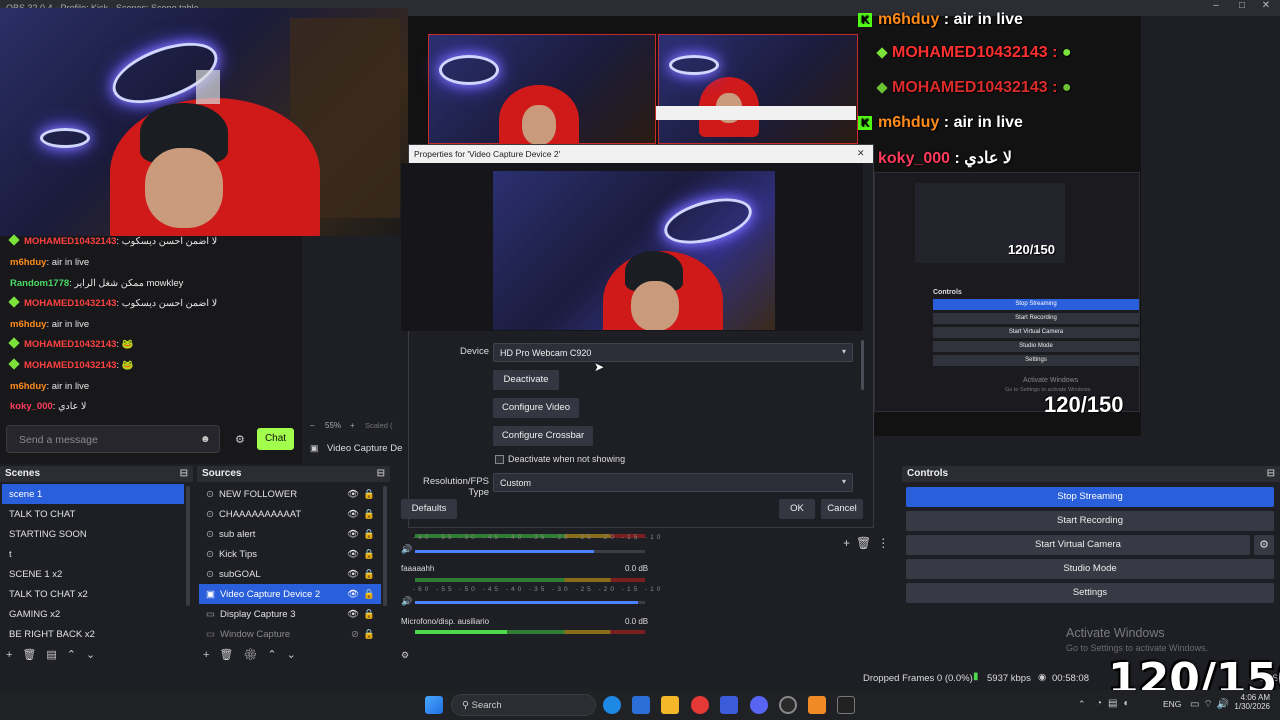  Describe the element at coordinates (290, 554) in the screenshot. I see `source-item: ⊙ Kick Tips 👁 🔒` at that location.